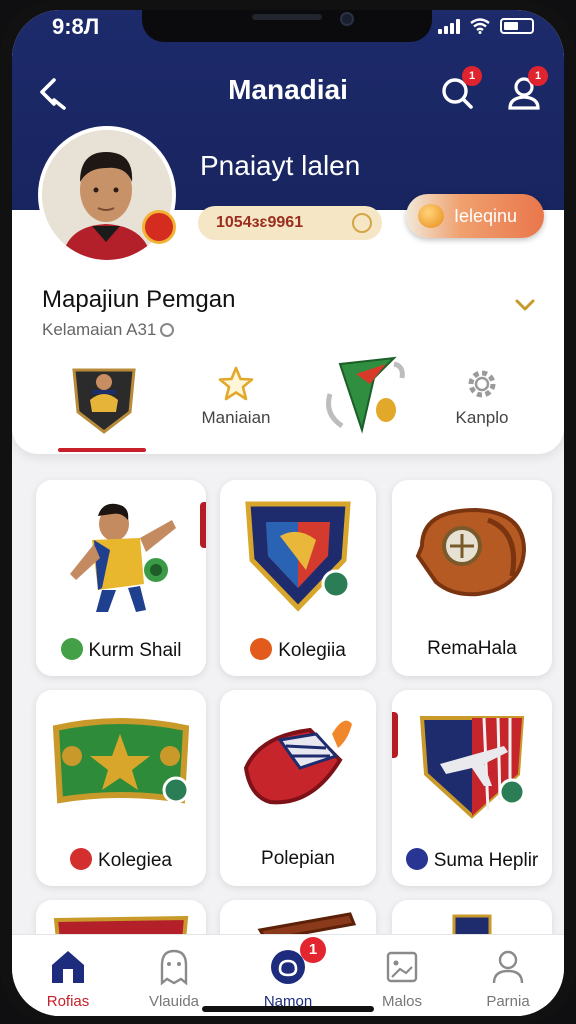 This screenshot has height=1024, width=576. What do you see at coordinates (287, 26) in the screenshot?
I see `notch` at bounding box center [287, 26].